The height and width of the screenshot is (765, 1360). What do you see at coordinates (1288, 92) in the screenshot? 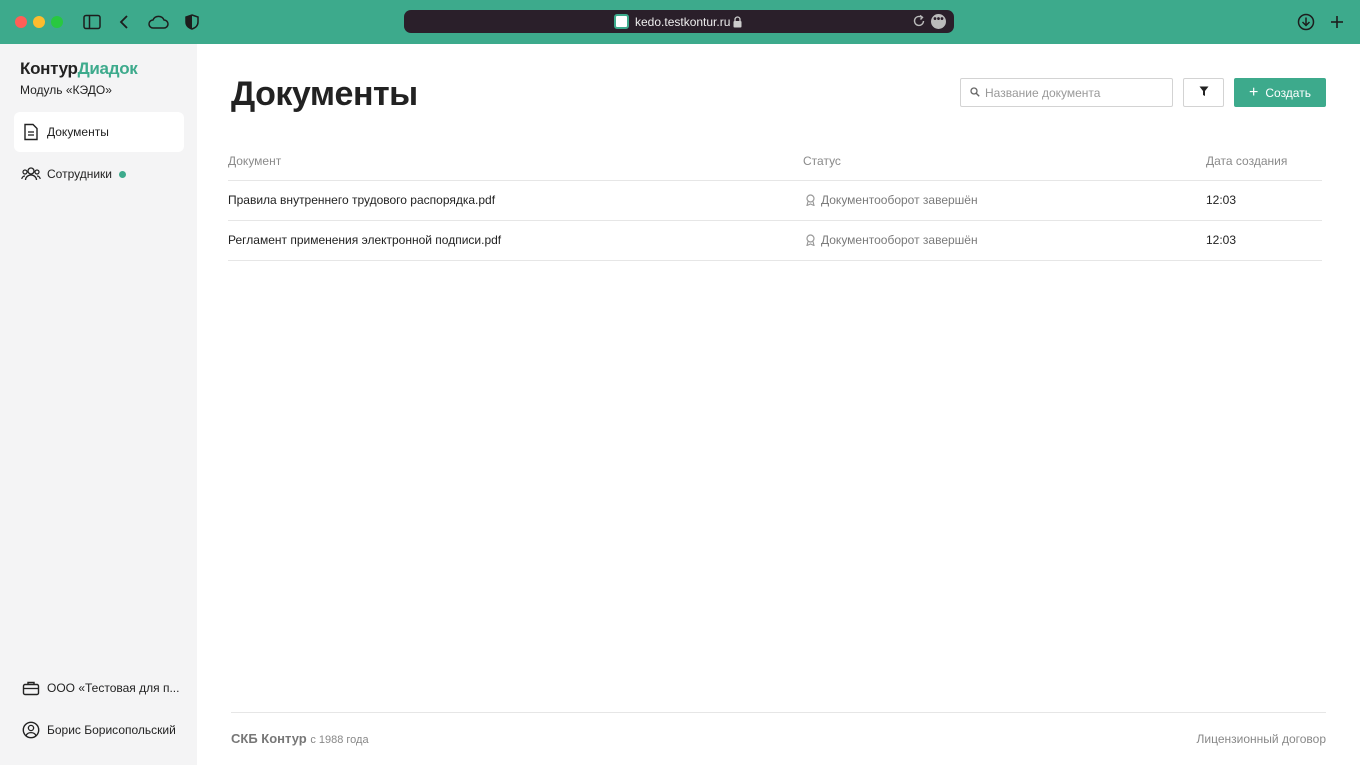
I see `create-button-label: Создать` at bounding box center [1288, 92].